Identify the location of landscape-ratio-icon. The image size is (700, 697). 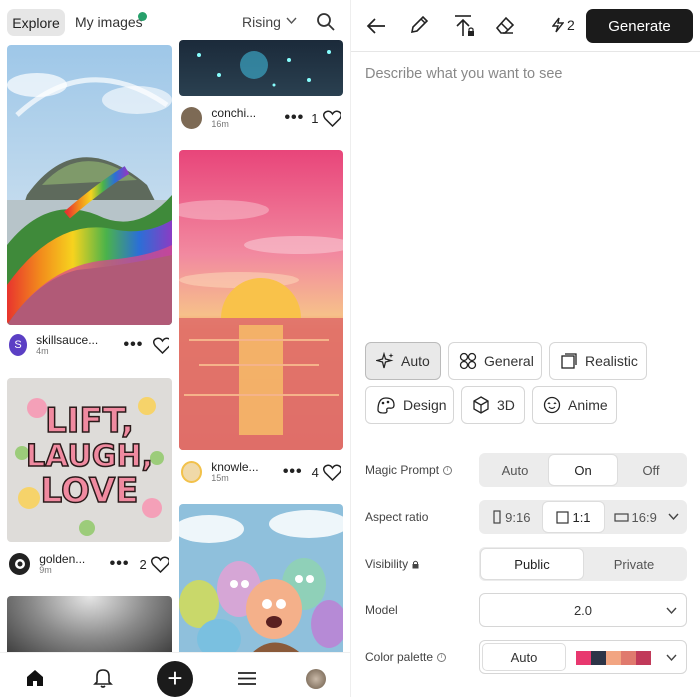
(621, 517).